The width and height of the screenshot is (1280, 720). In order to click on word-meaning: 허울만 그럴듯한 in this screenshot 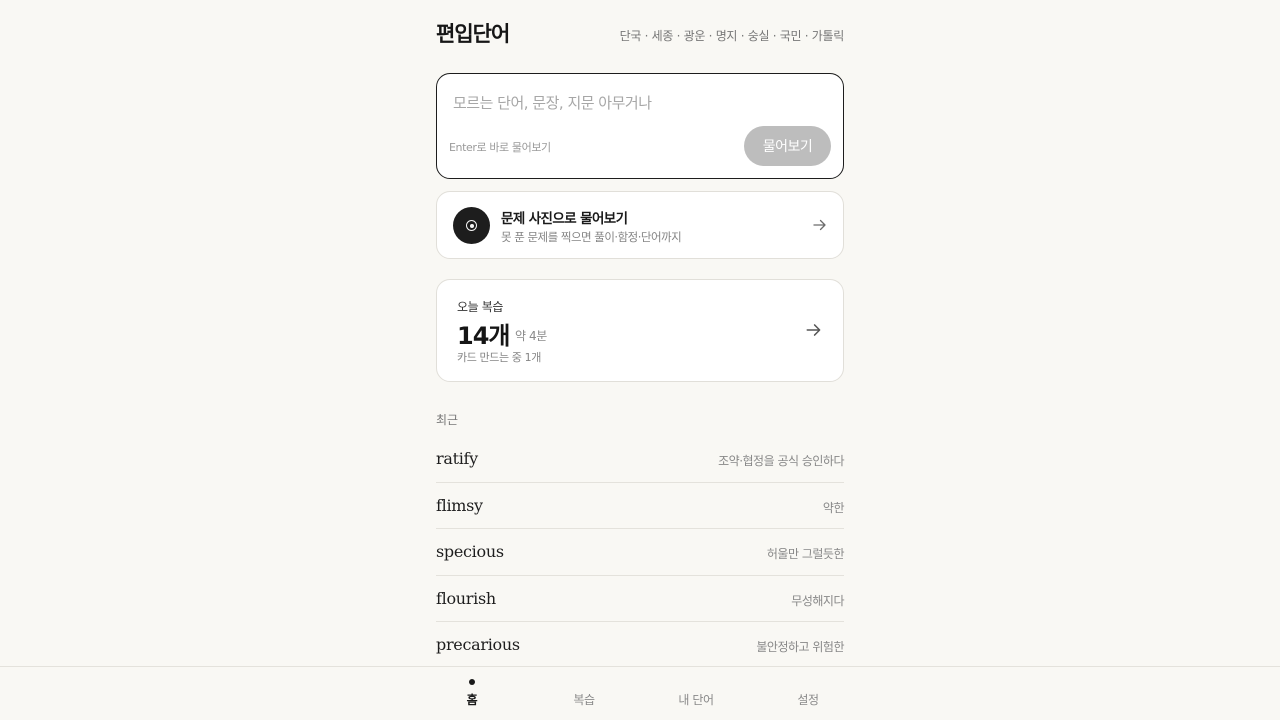, I will do `click(805, 554)`.